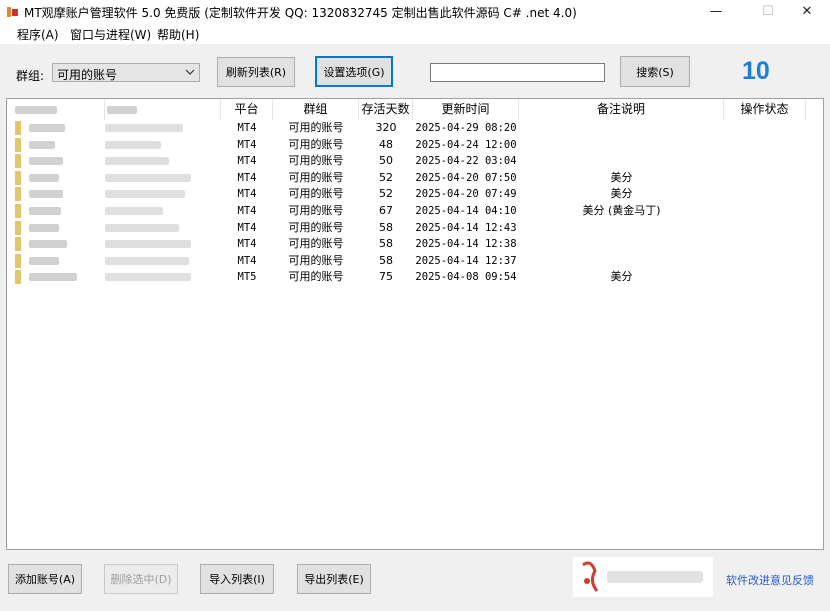 This screenshot has height=611, width=830. I want to click on search-button: 搜索(S), so click(655, 71).